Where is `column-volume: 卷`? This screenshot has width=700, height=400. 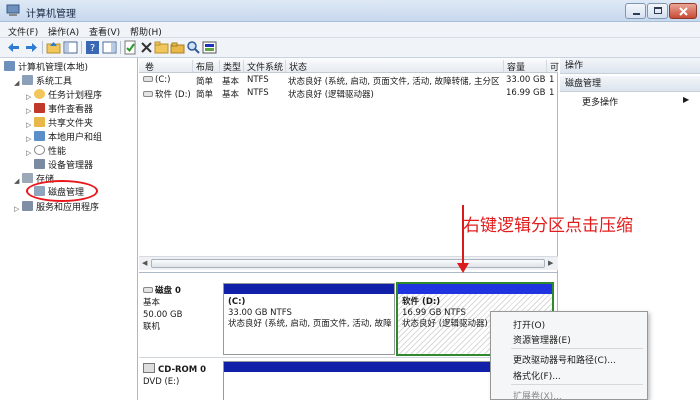
column-volume: 卷 is located at coordinates (148, 66).